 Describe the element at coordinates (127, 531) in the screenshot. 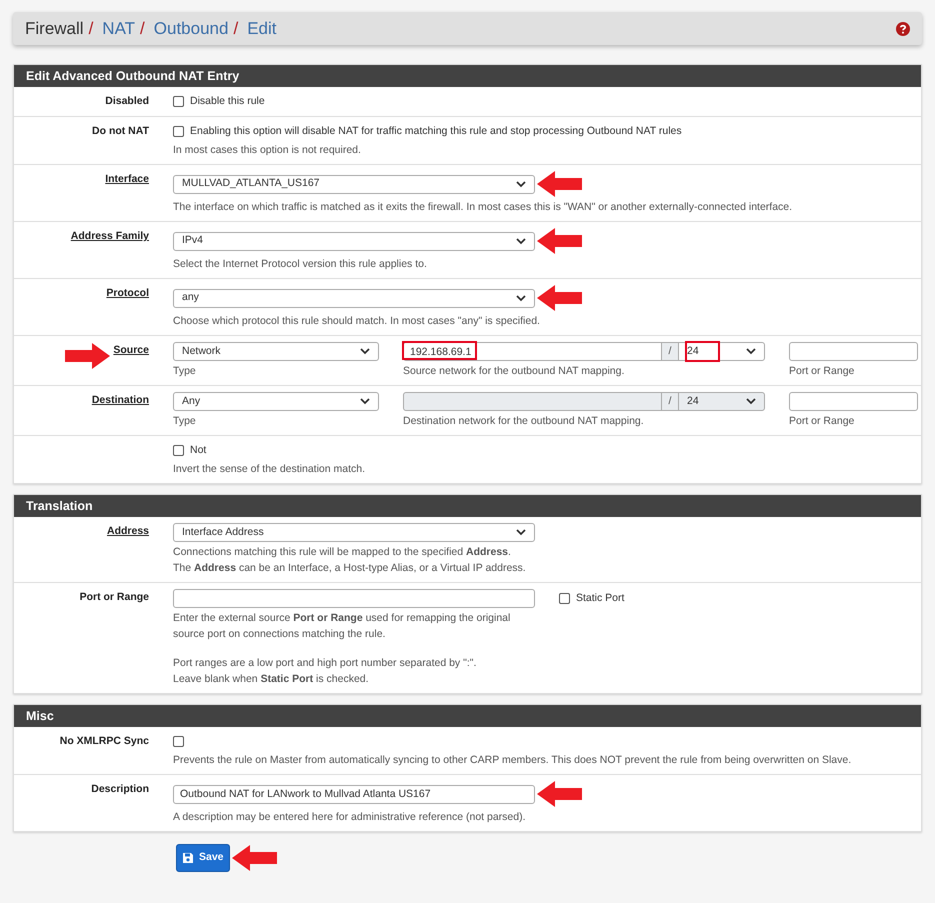

I see `field-label: Address` at that location.